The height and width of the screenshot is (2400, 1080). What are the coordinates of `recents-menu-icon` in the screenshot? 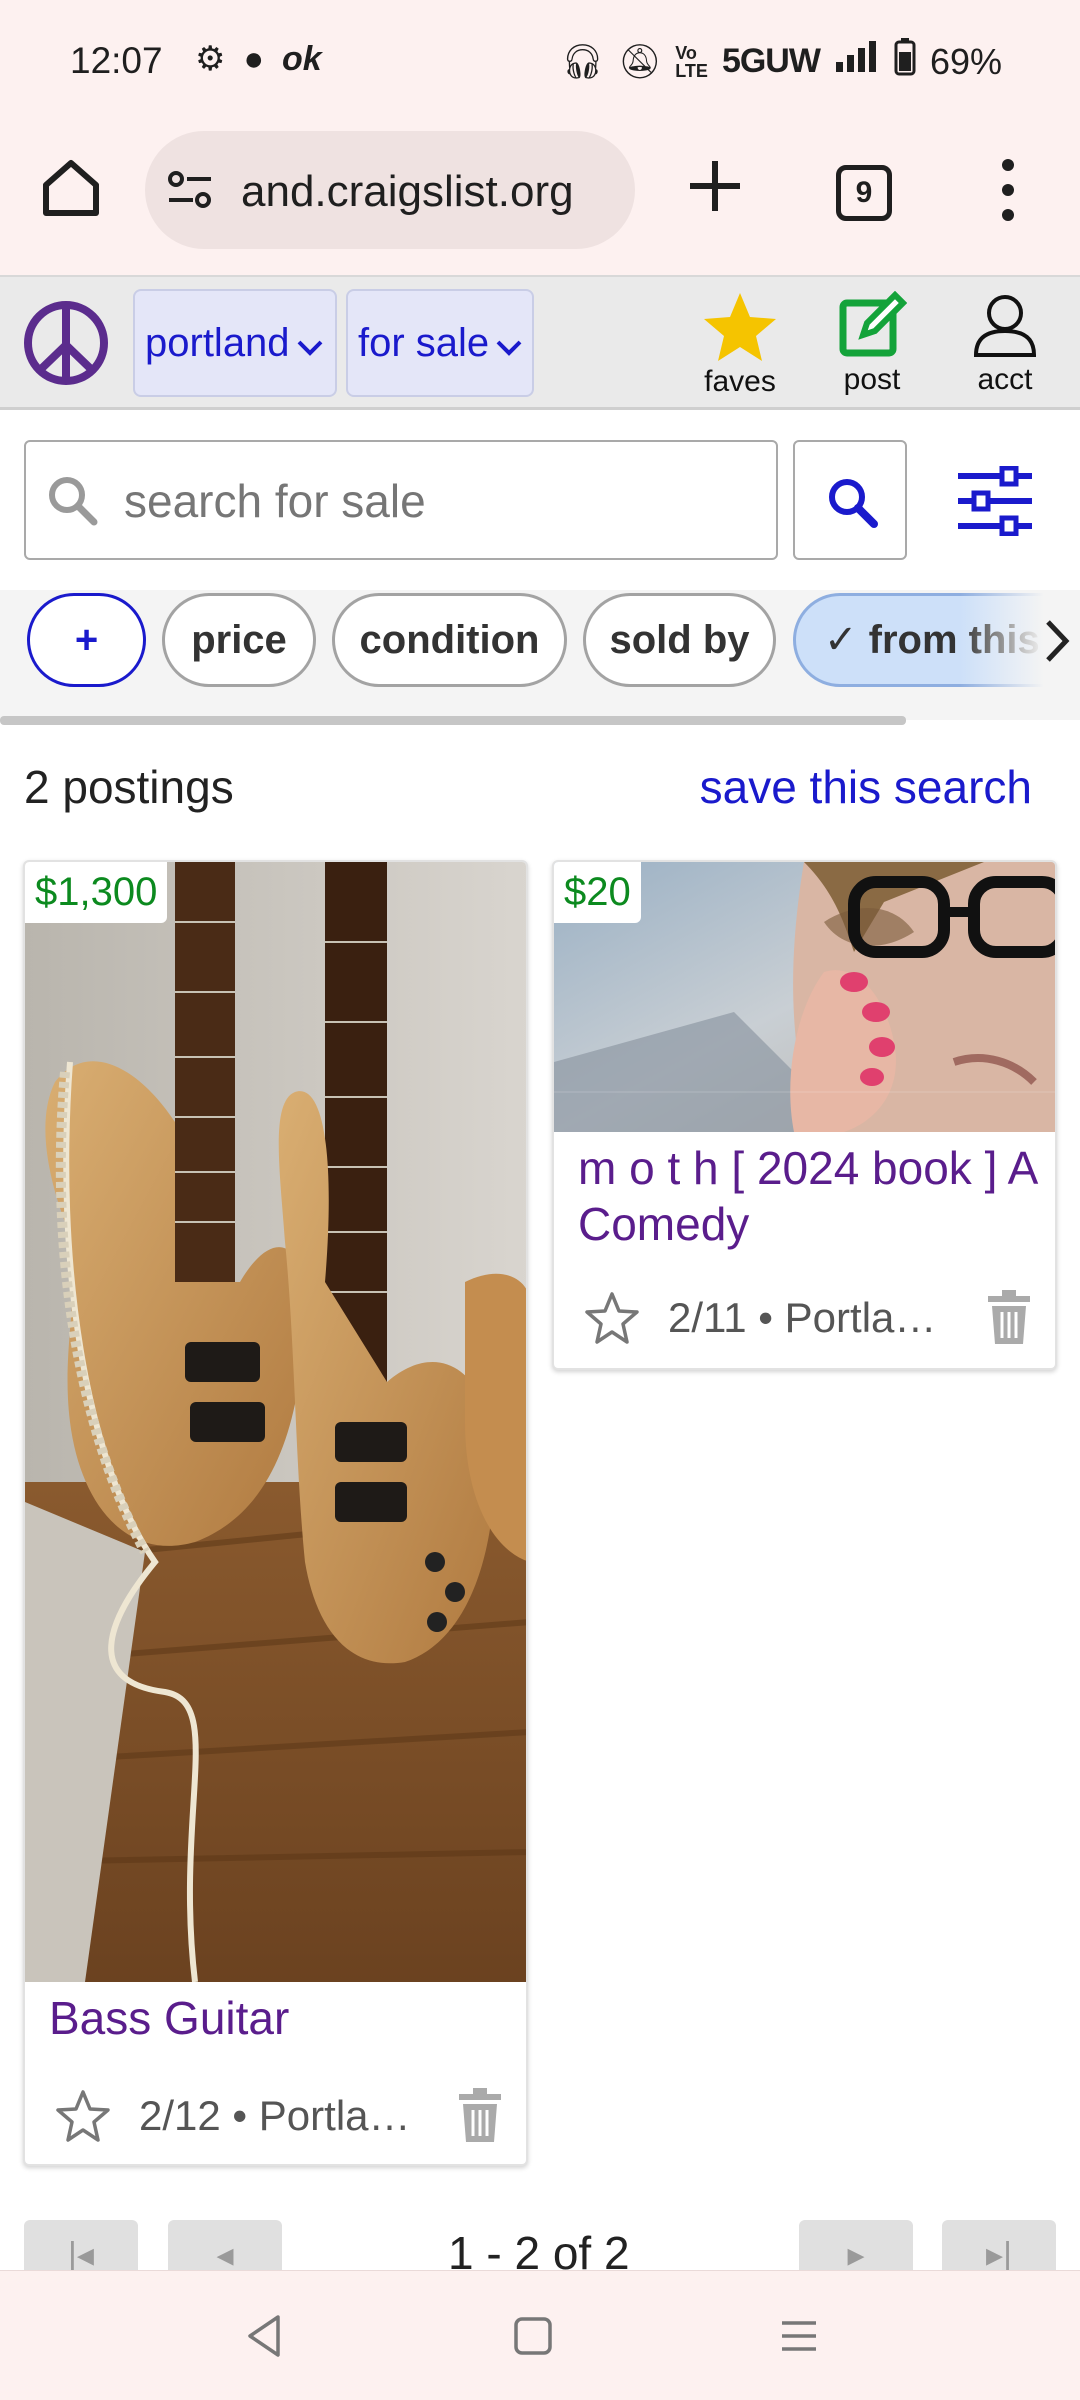 It's located at (799, 2336).